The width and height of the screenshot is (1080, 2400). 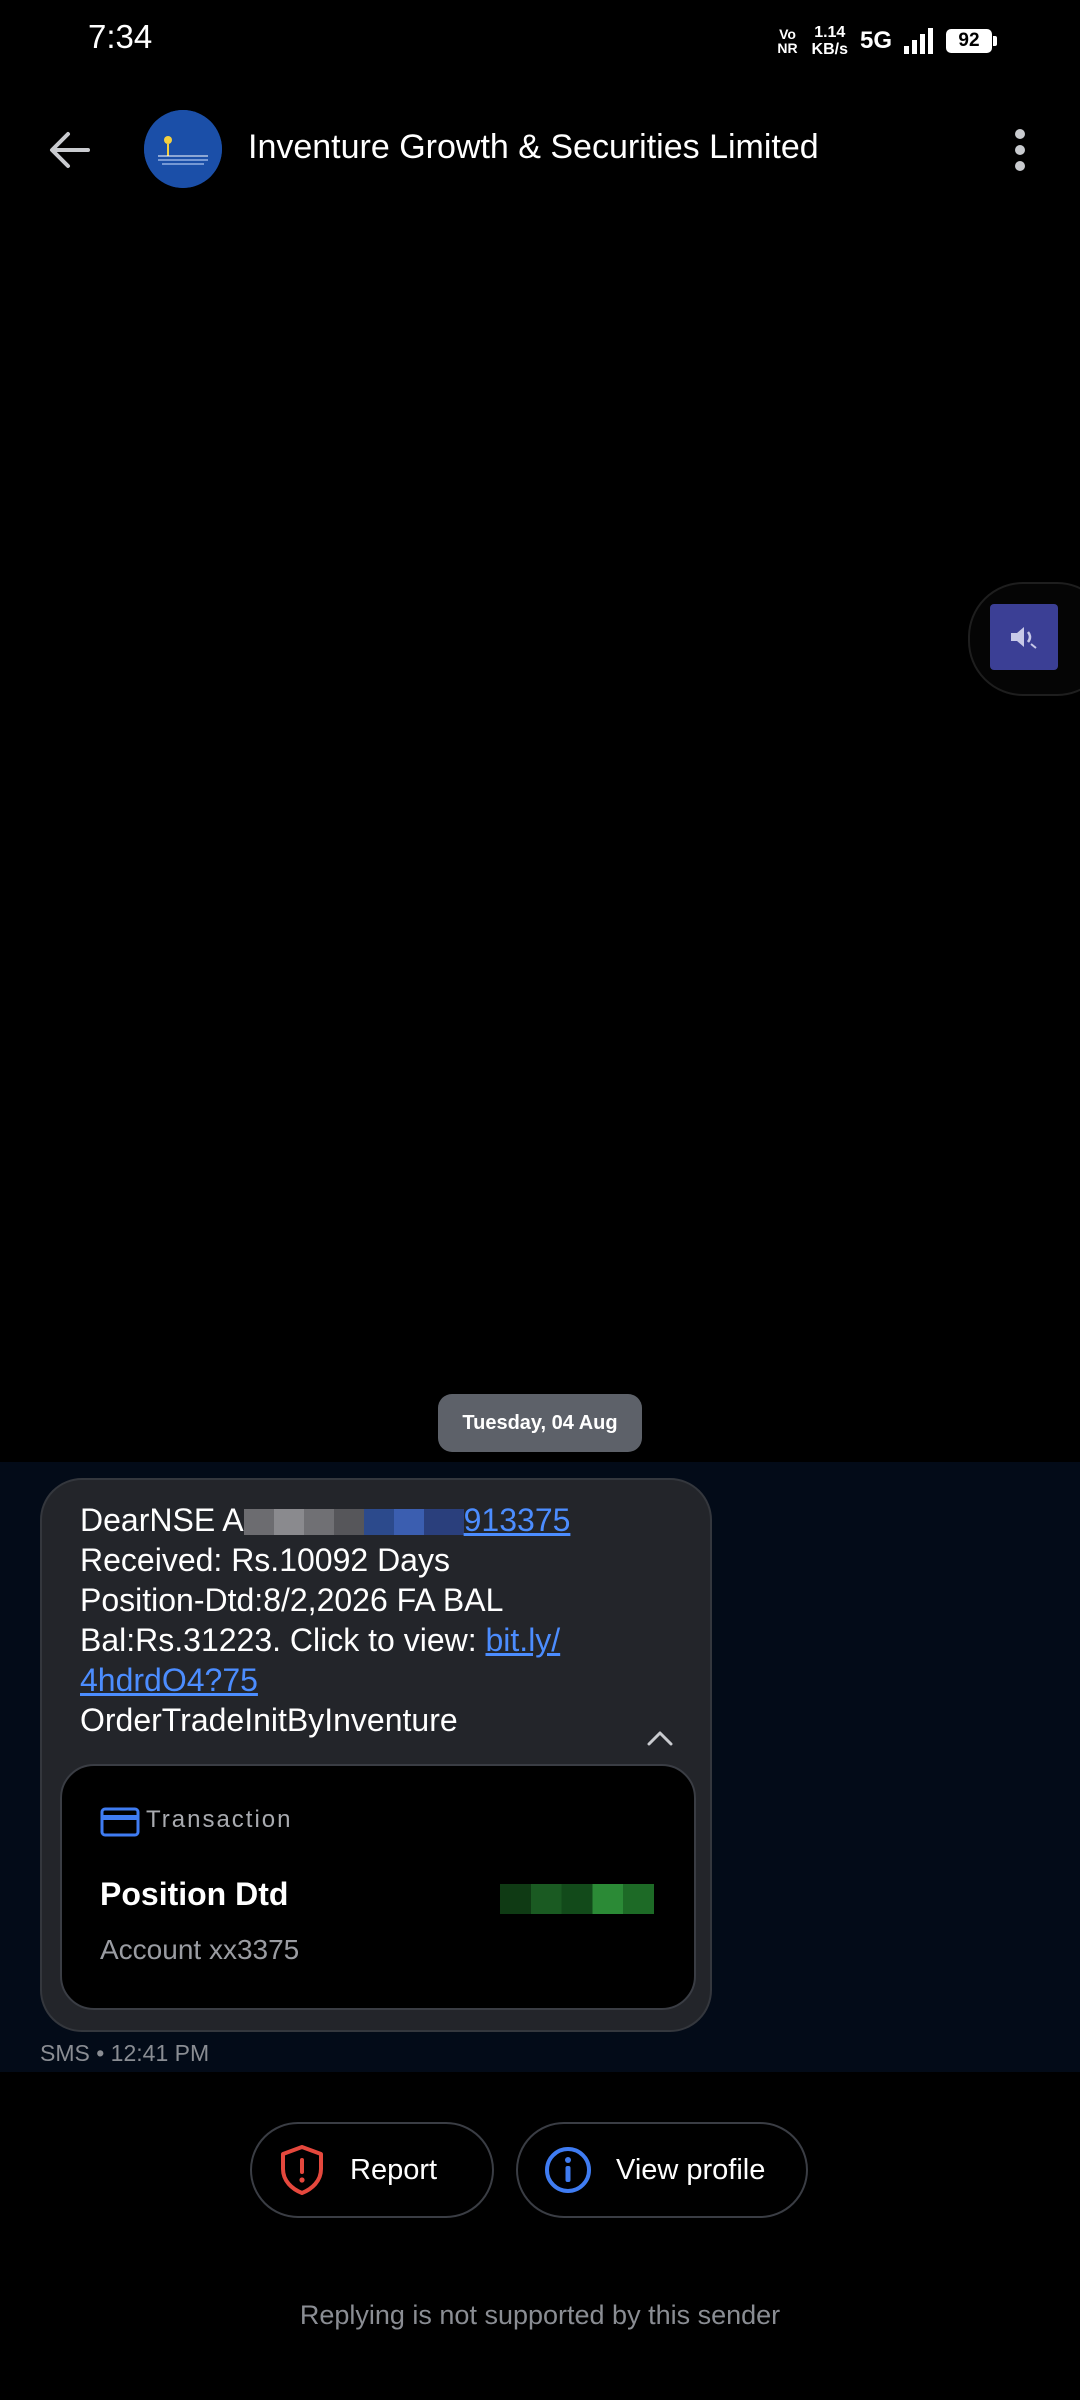 What do you see at coordinates (120, 36) in the screenshot?
I see `status-time: 7:34` at bounding box center [120, 36].